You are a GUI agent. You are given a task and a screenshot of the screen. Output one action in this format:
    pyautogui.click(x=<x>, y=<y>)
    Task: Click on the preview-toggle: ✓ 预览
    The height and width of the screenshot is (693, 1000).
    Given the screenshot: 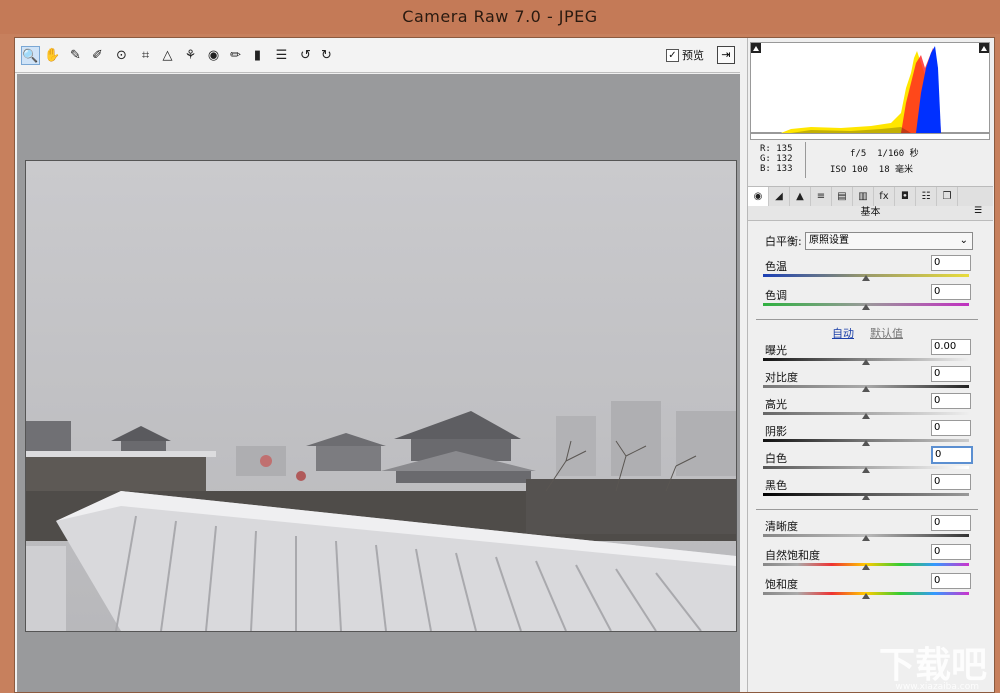 What is the action you would take?
    pyautogui.click(x=685, y=55)
    